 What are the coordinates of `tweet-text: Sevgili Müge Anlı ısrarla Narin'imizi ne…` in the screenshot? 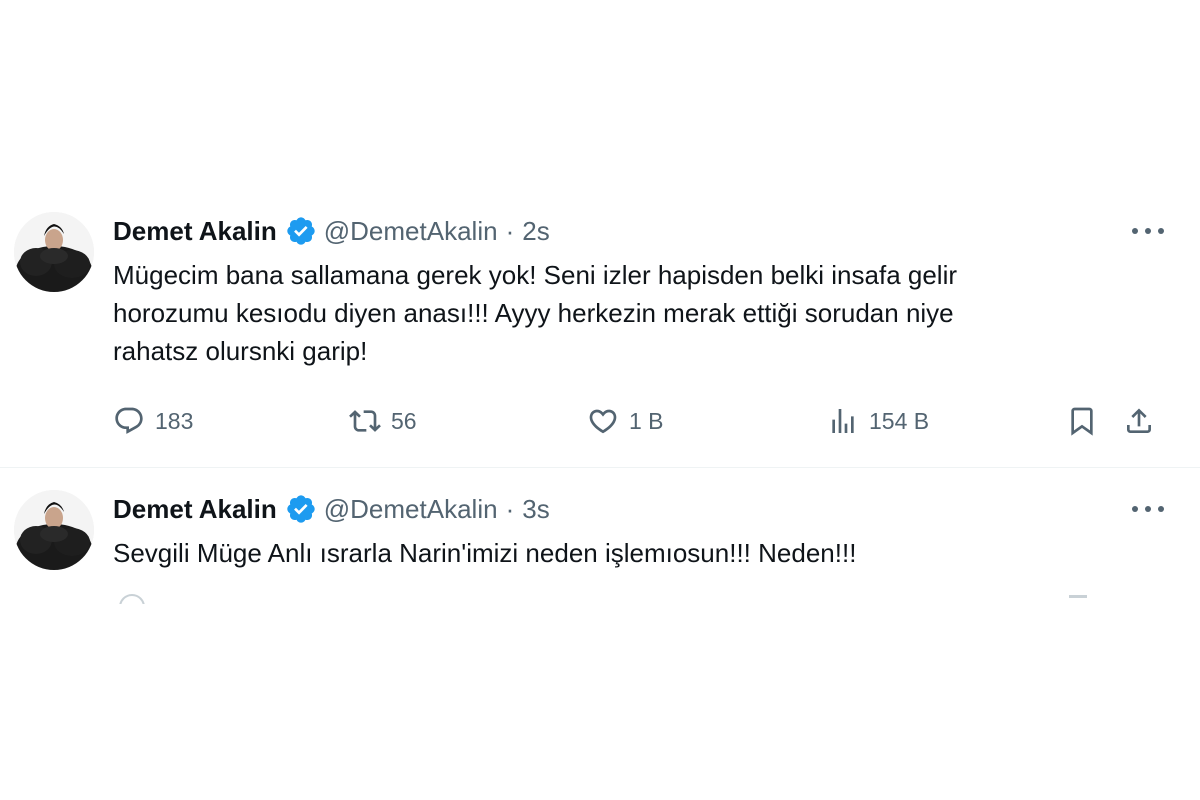 It's located at (633, 553).